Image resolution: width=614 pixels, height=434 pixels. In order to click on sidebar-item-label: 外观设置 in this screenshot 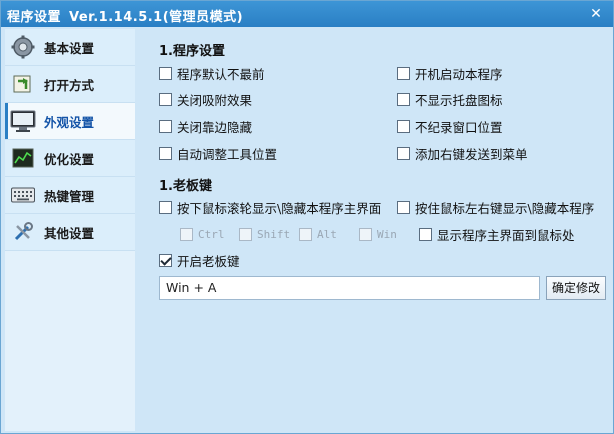, I will do `click(69, 122)`.